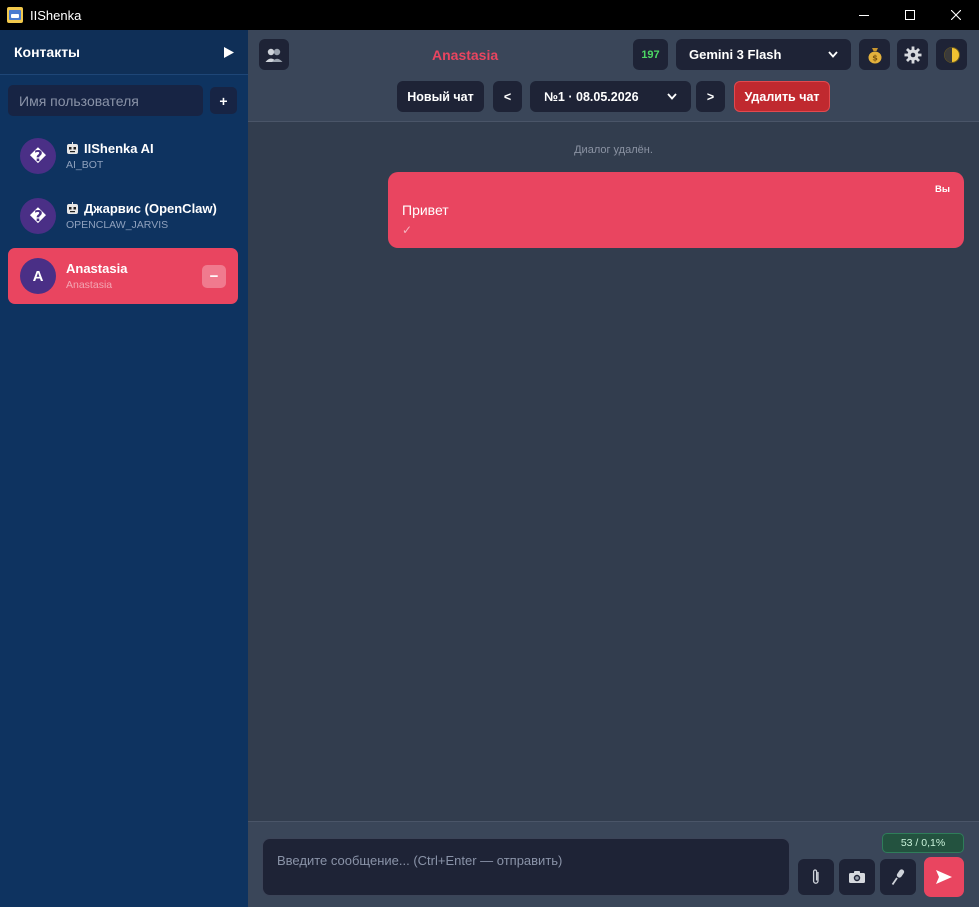 The width and height of the screenshot is (979, 907). I want to click on remove-contact-button: −, so click(214, 276).